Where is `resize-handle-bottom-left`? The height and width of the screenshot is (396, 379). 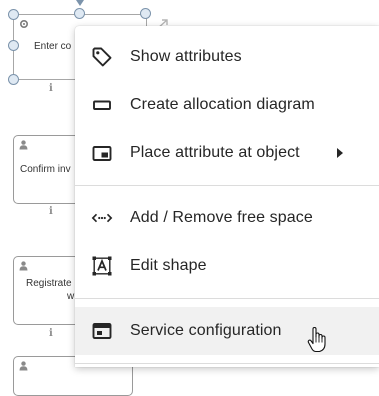
resize-handle-bottom-left is located at coordinates (13, 79).